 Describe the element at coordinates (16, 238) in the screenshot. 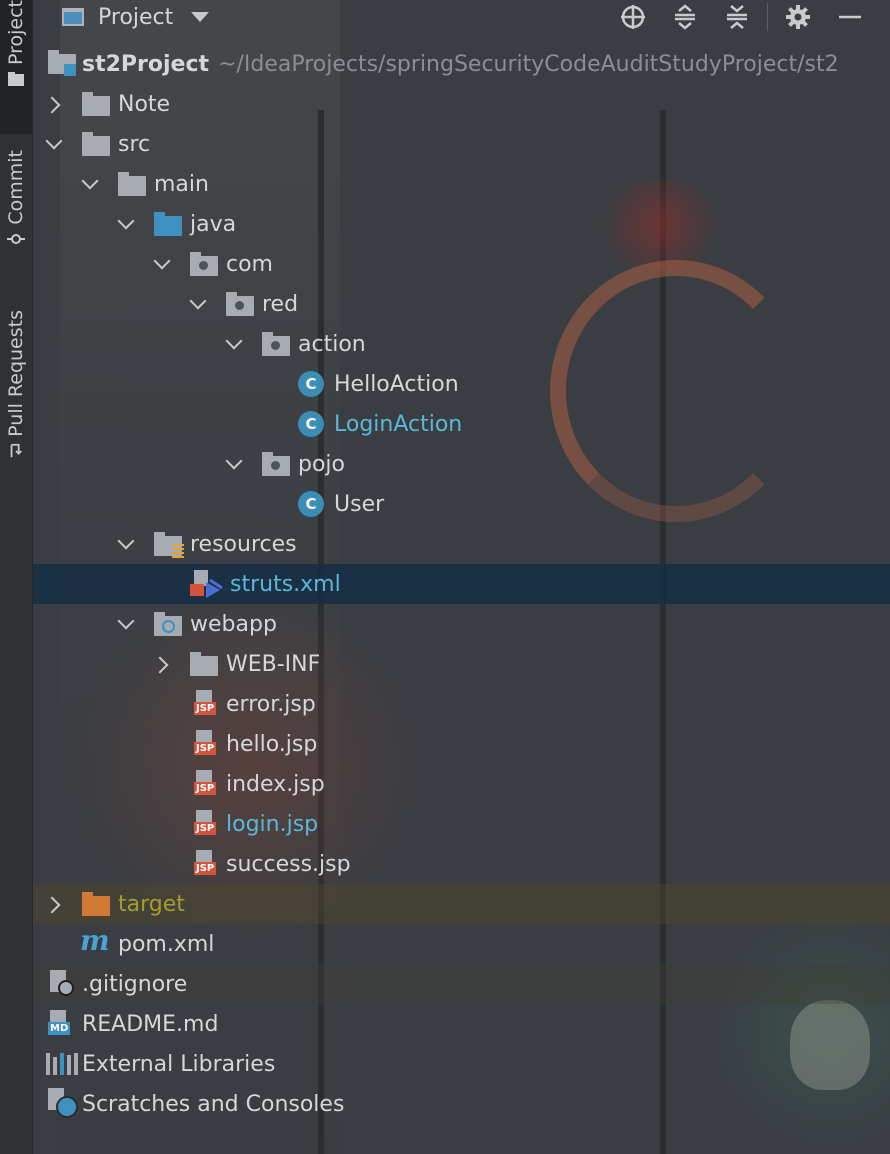

I see `commit-icon` at that location.